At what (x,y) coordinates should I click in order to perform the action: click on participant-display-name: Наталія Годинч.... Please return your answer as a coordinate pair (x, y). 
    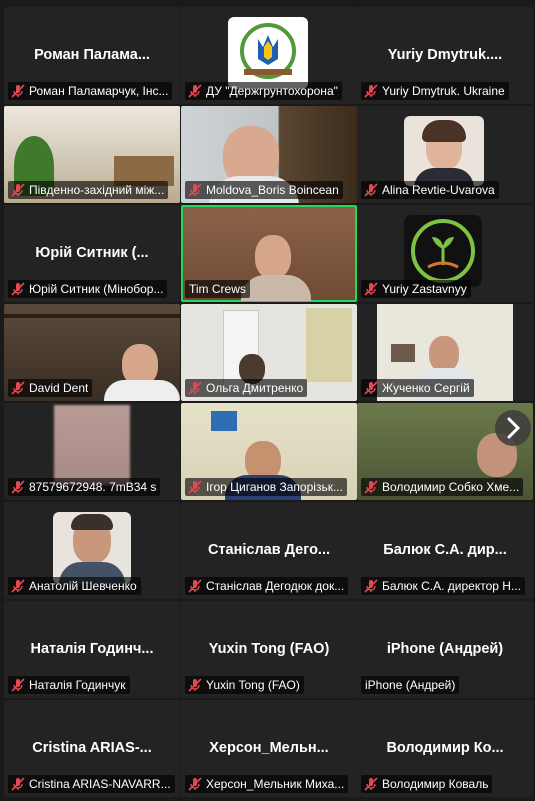
    Looking at the image, I should click on (92, 649).